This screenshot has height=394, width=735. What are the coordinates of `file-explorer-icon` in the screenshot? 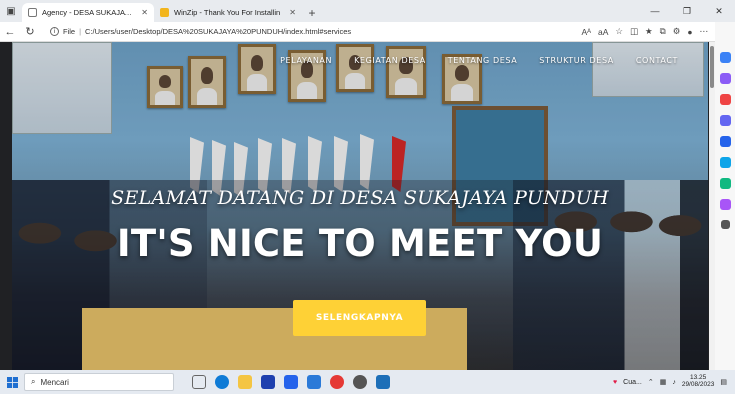 It's located at (245, 382).